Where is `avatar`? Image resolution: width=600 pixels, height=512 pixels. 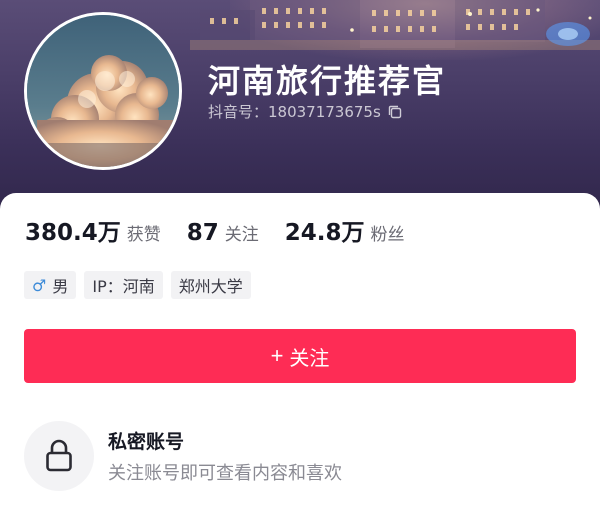
avatar is located at coordinates (103, 91).